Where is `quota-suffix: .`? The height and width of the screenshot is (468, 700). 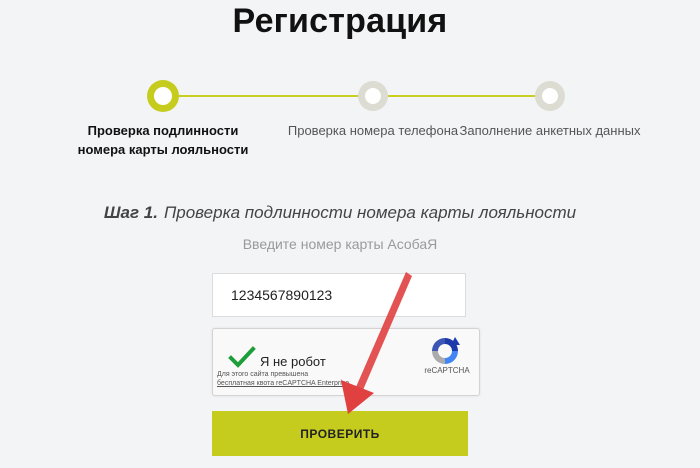
quota-suffix: . is located at coordinates (350, 383).